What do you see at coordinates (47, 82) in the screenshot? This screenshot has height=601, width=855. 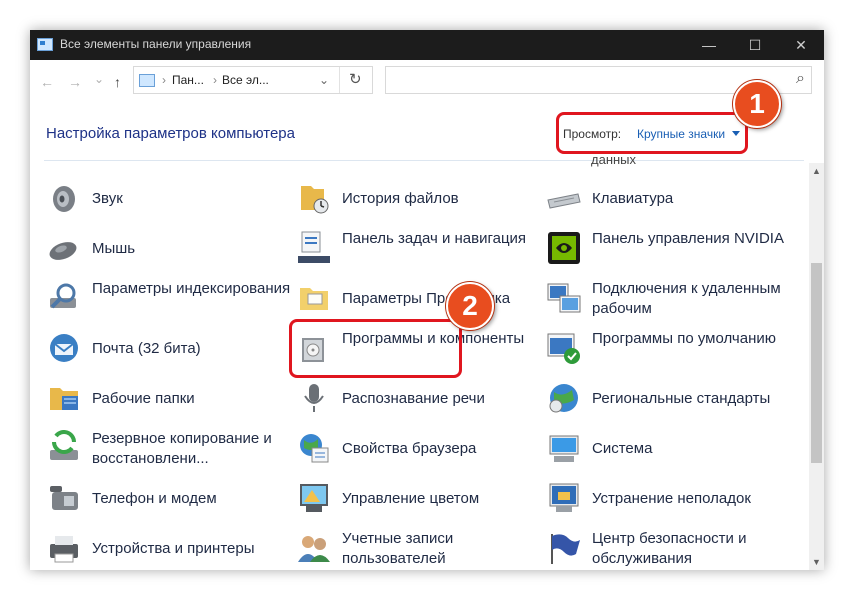 I see `back-button: ←` at bounding box center [47, 82].